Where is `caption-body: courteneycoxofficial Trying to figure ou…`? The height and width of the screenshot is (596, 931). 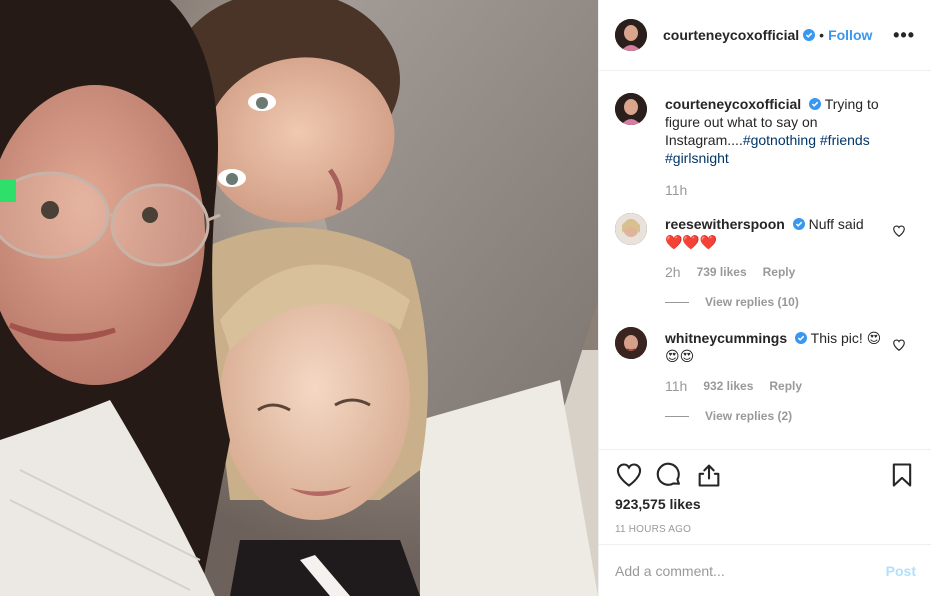
caption-body: courteneycoxofficial Trying to figure ou… is located at coordinates (780, 146).